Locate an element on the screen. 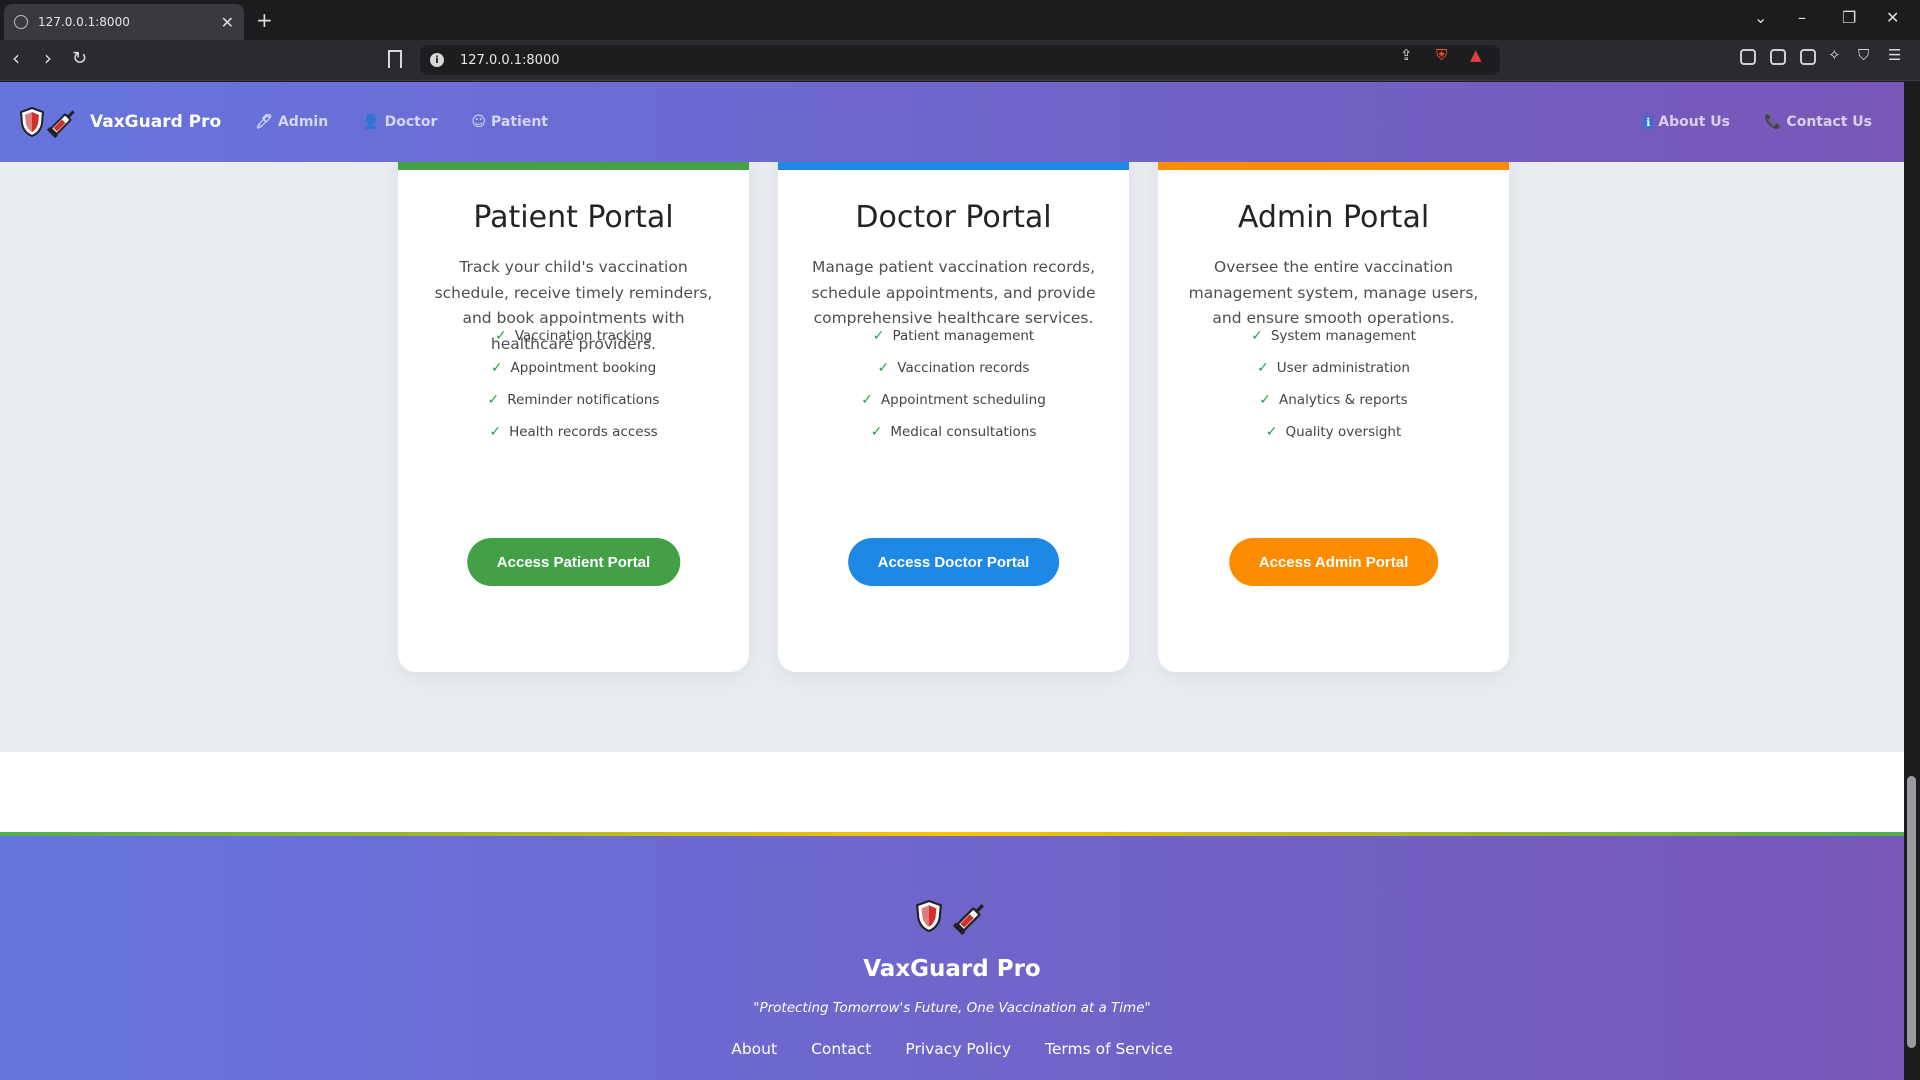 This screenshot has width=1920, height=1080. tab-search-icon: ⌄ is located at coordinates (1760, 17).